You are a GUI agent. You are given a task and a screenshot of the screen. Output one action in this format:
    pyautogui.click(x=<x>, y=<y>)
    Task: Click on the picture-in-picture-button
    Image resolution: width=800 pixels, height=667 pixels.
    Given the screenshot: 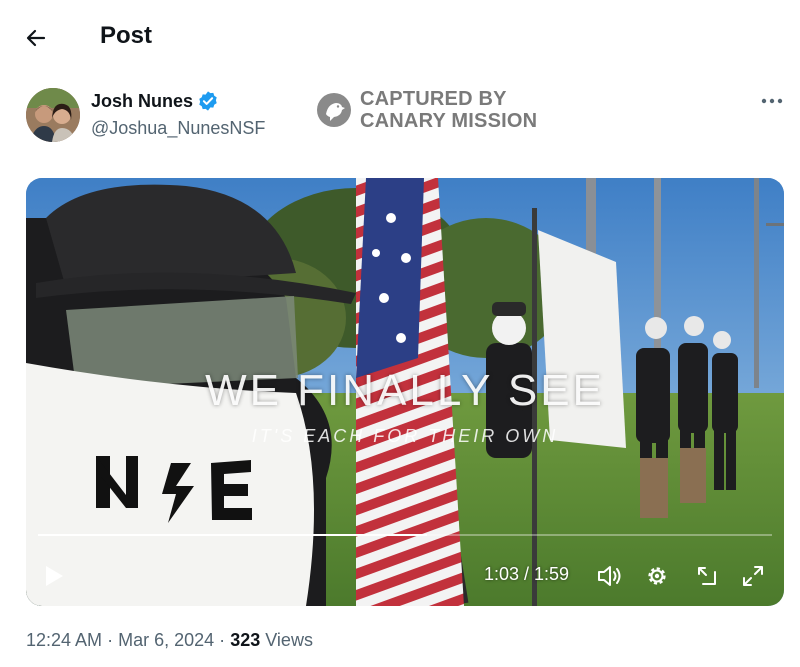 What is the action you would take?
    pyautogui.click(x=707, y=576)
    